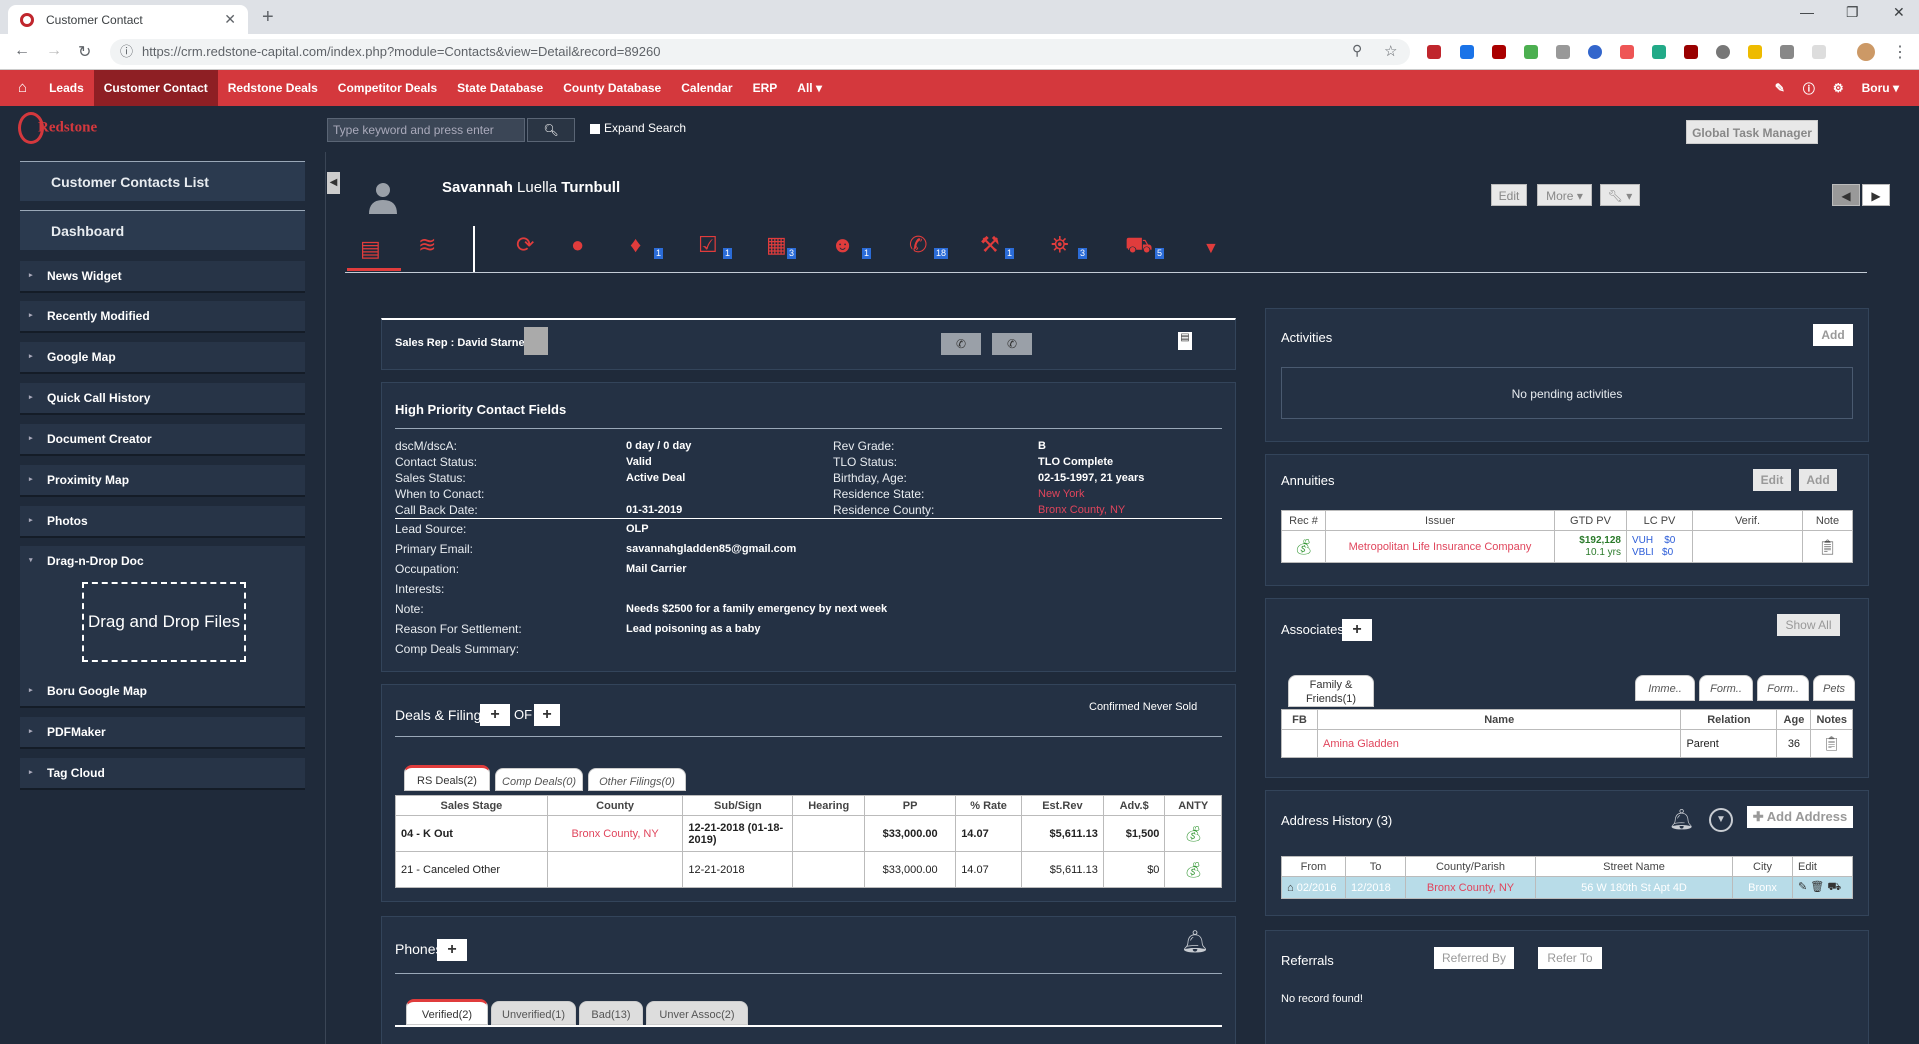 The height and width of the screenshot is (1044, 1919). What do you see at coordinates (126, 52) in the screenshot?
I see `info-icon: ⓘ` at bounding box center [126, 52].